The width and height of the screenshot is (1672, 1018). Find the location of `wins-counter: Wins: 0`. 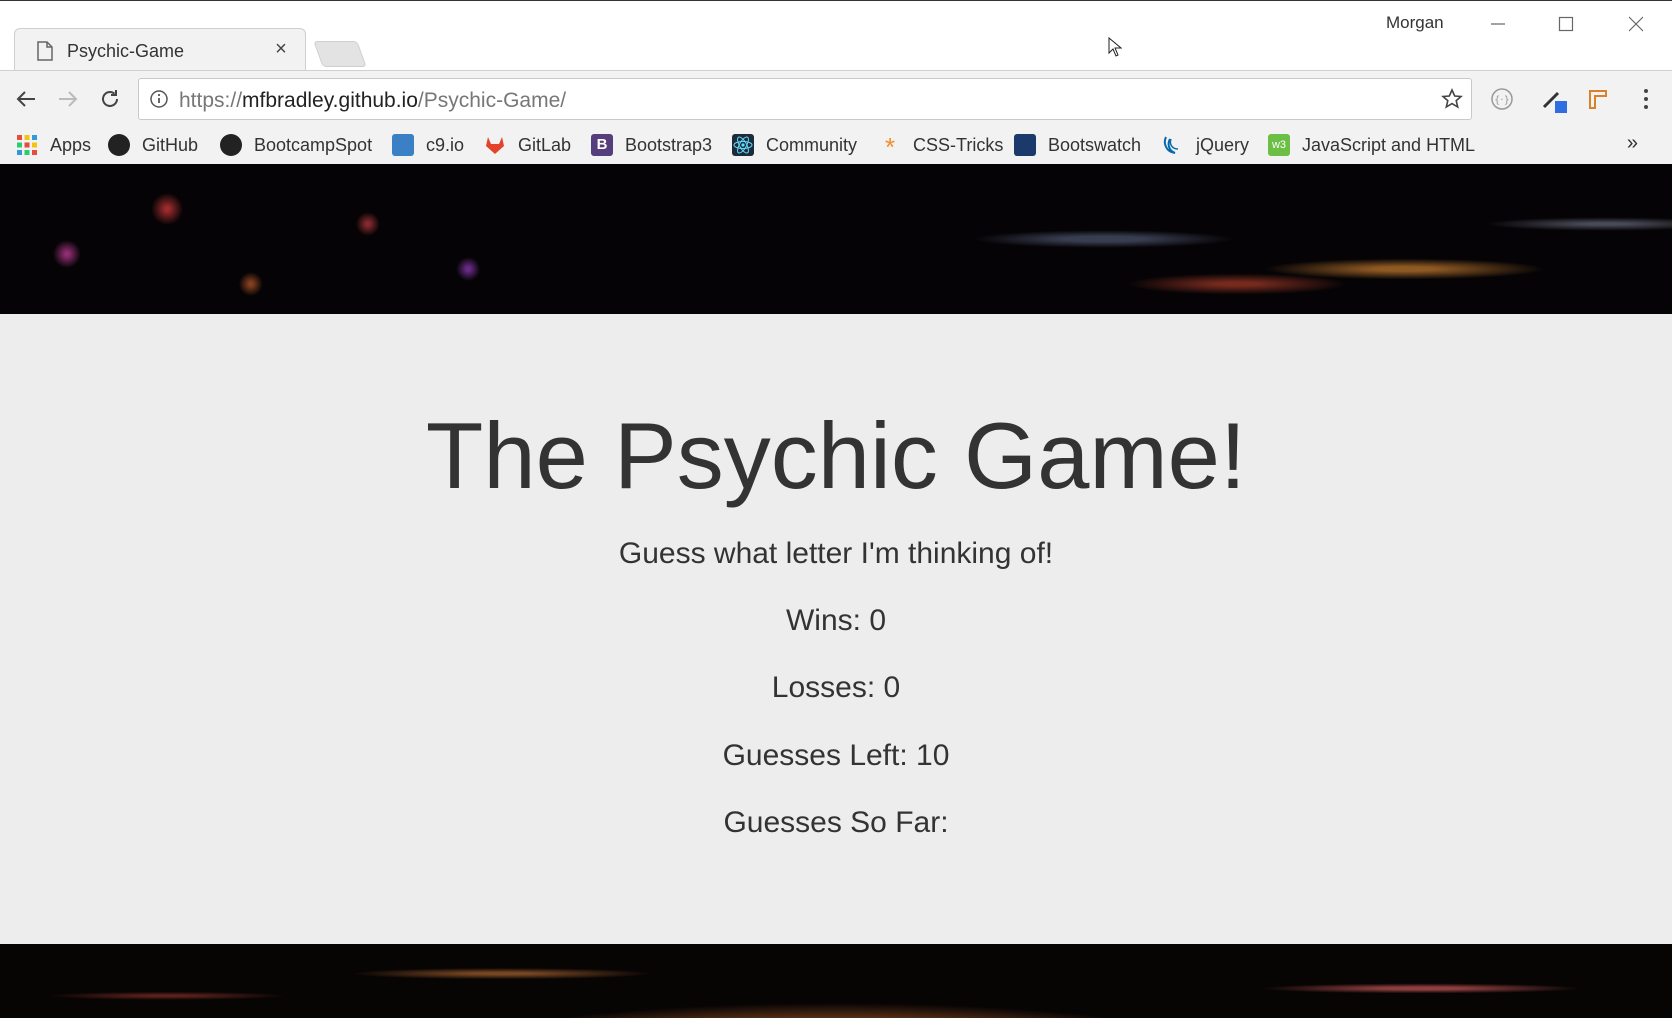

wins-counter: Wins: 0 is located at coordinates (836, 620).